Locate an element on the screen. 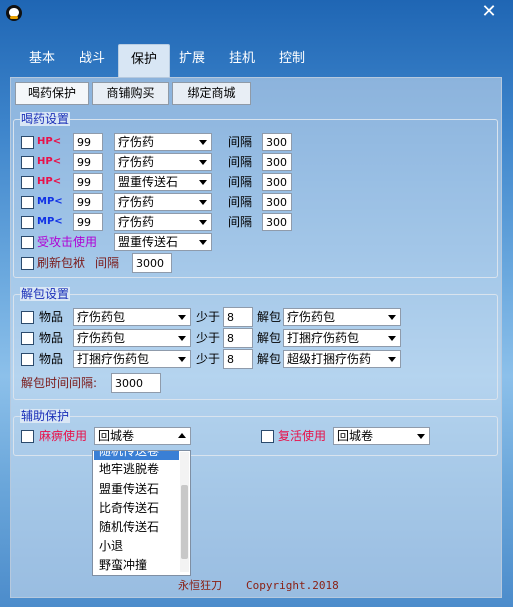 The image size is (513, 607). dropdown-scrollbar is located at coordinates (184, 512).